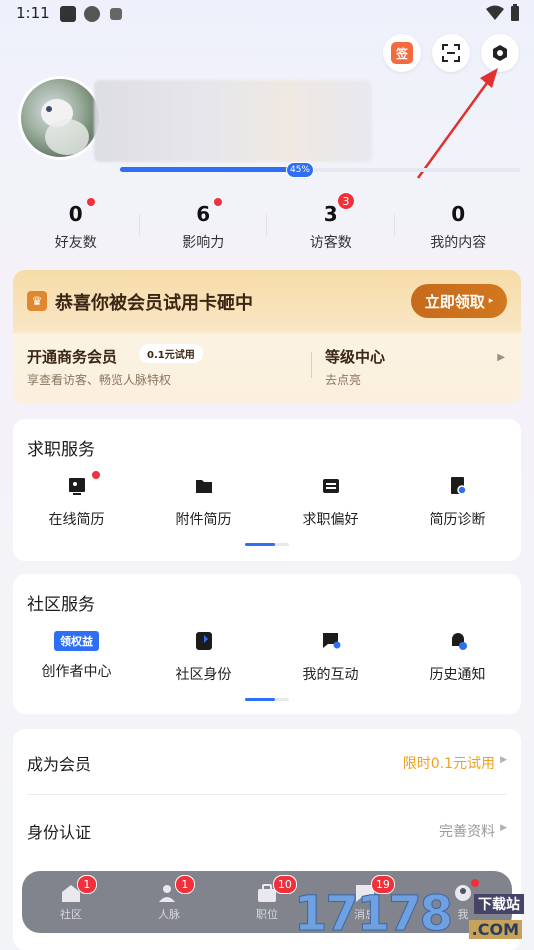 Image resolution: width=534 pixels, height=950 pixels. Describe the element at coordinates (76, 520) in the screenshot. I see `grid-label: 在线简历` at that location.